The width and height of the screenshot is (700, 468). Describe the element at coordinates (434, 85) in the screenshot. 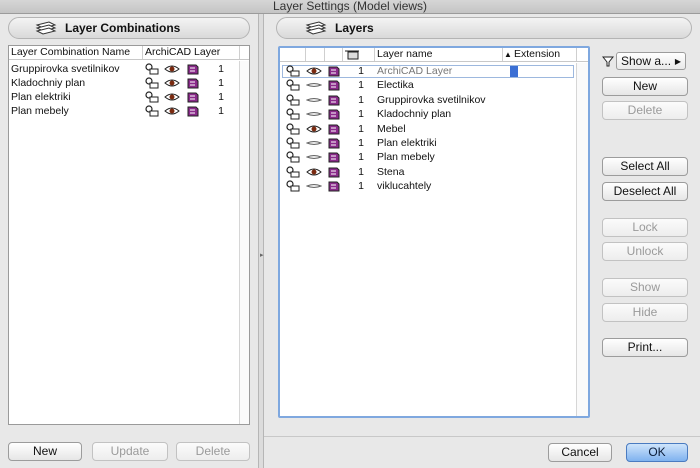

I see `table-row: 1 Electika` at that location.